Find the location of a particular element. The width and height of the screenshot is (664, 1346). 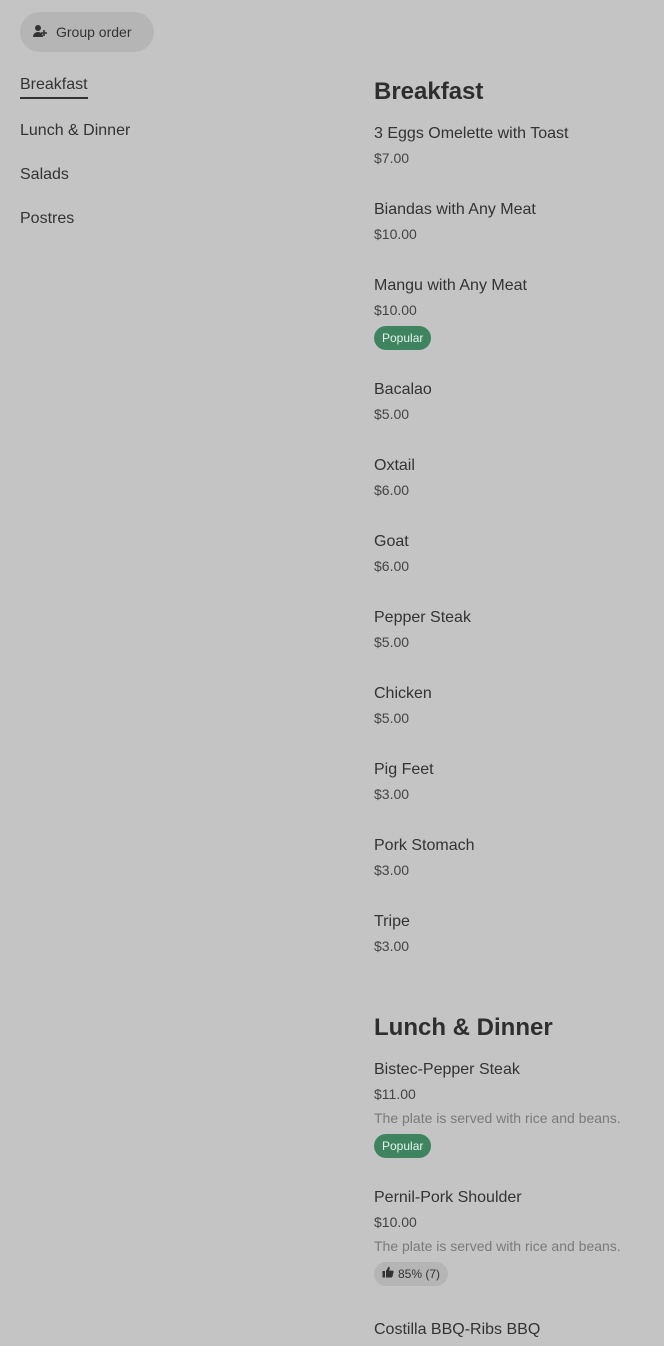

menu-item: Pig Feet $3.00 is located at coordinates (514, 781).